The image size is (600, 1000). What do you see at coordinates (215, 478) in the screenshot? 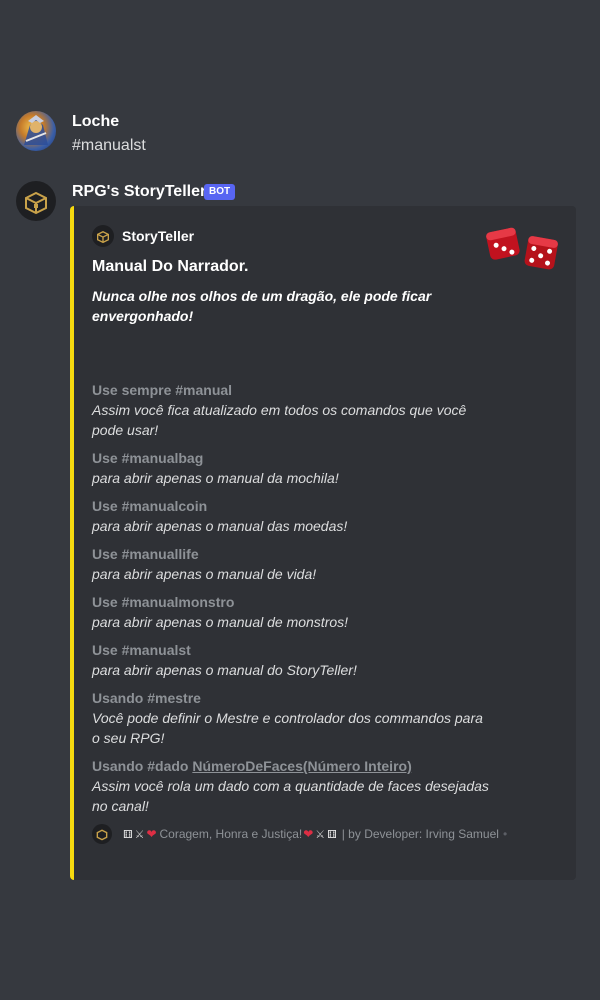
I see `field-value: para abrir apenas o manual da mochila!` at bounding box center [215, 478].